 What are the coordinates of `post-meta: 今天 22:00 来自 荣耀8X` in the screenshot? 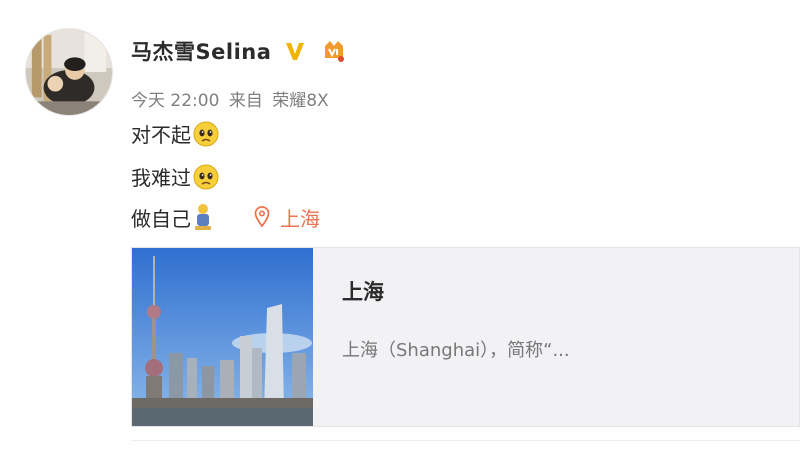 It's located at (232, 98).